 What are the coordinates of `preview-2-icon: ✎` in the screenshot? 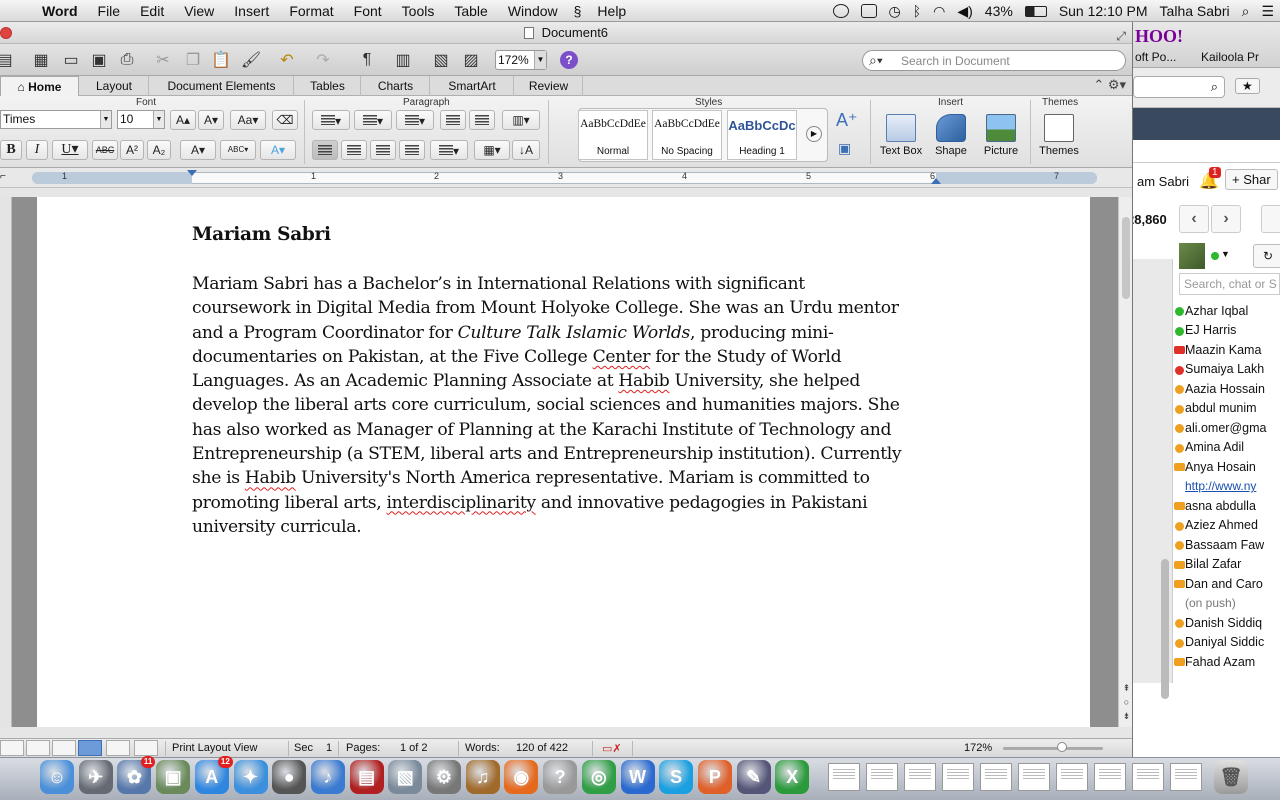 It's located at (753, 777).